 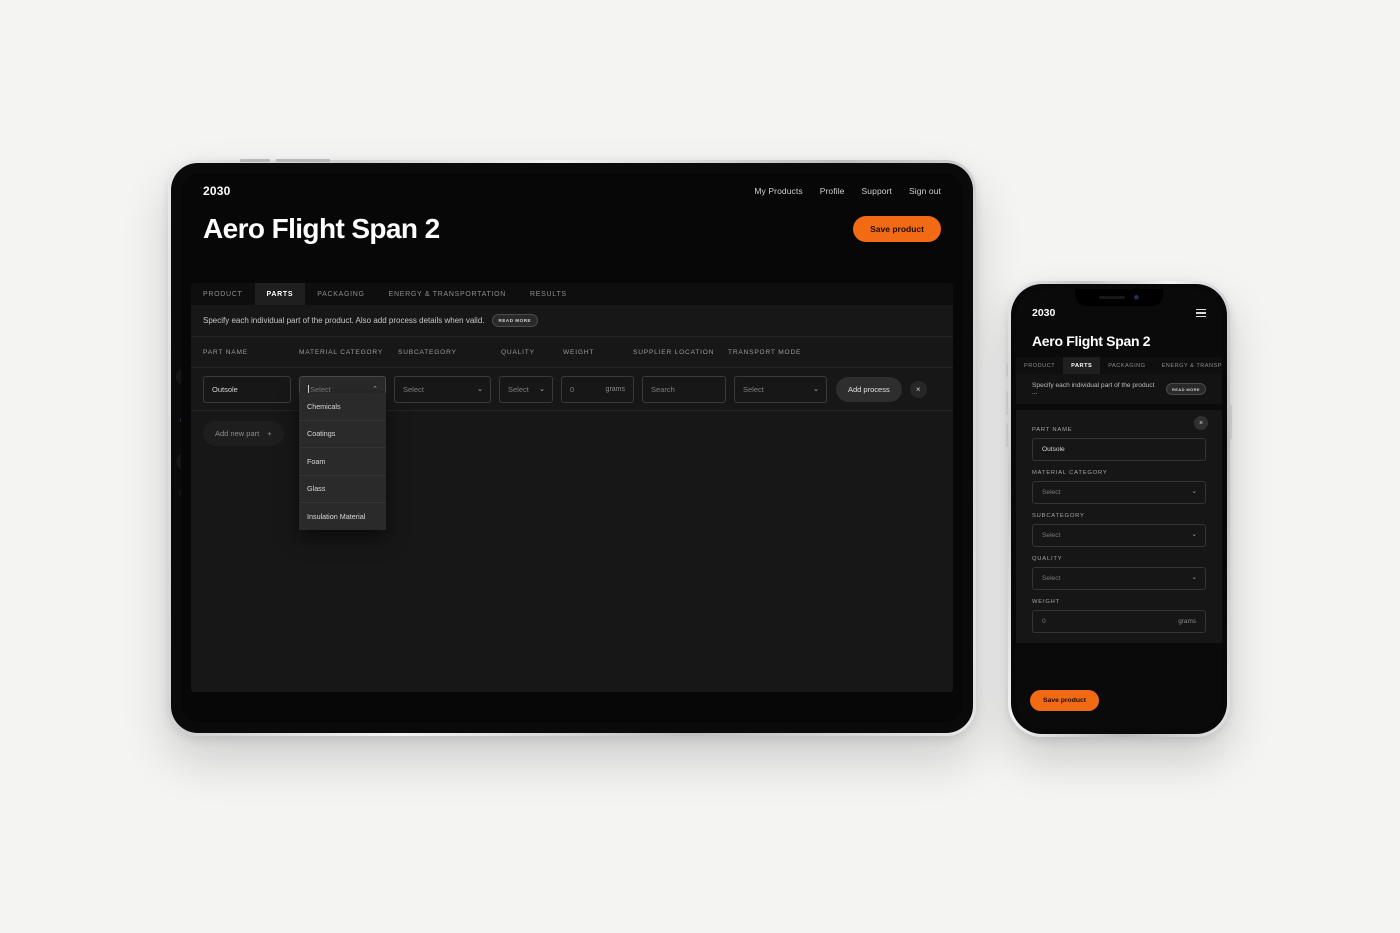 What do you see at coordinates (579, 352) in the screenshot?
I see `column-weight: WEIGHT` at bounding box center [579, 352].